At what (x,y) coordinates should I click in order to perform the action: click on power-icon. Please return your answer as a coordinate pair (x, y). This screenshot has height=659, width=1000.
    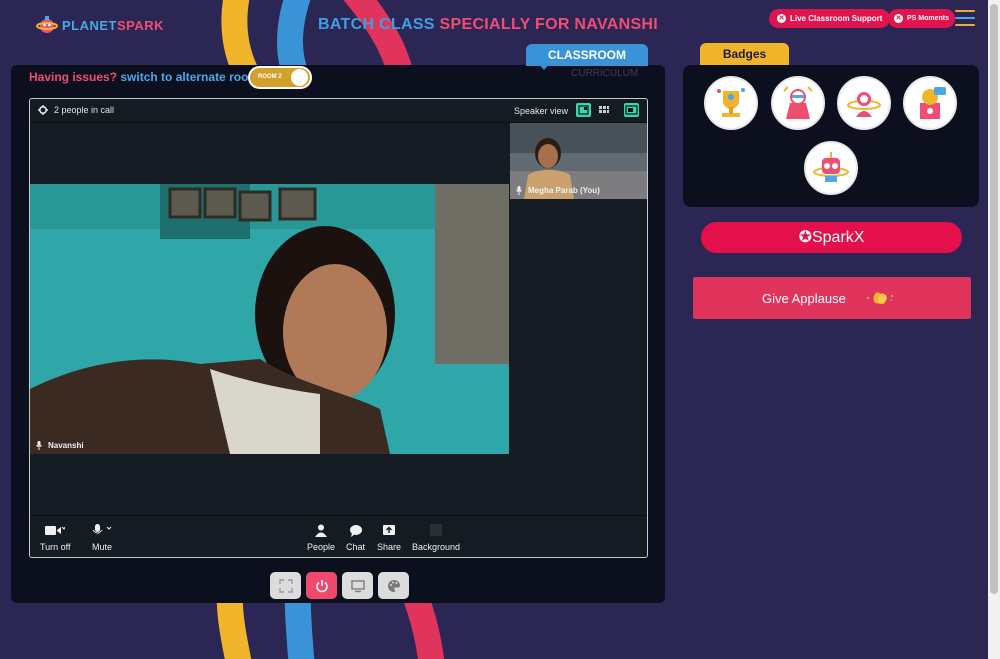
    Looking at the image, I should click on (321, 585).